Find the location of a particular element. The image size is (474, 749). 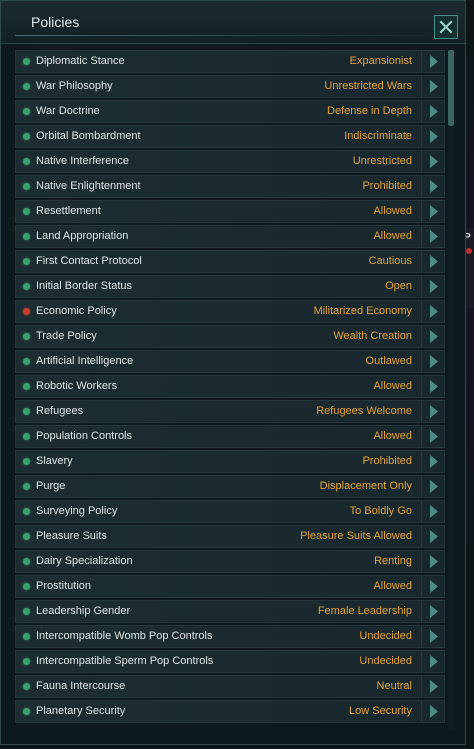

policy-name: Surveying Policy is located at coordinates (77, 511).